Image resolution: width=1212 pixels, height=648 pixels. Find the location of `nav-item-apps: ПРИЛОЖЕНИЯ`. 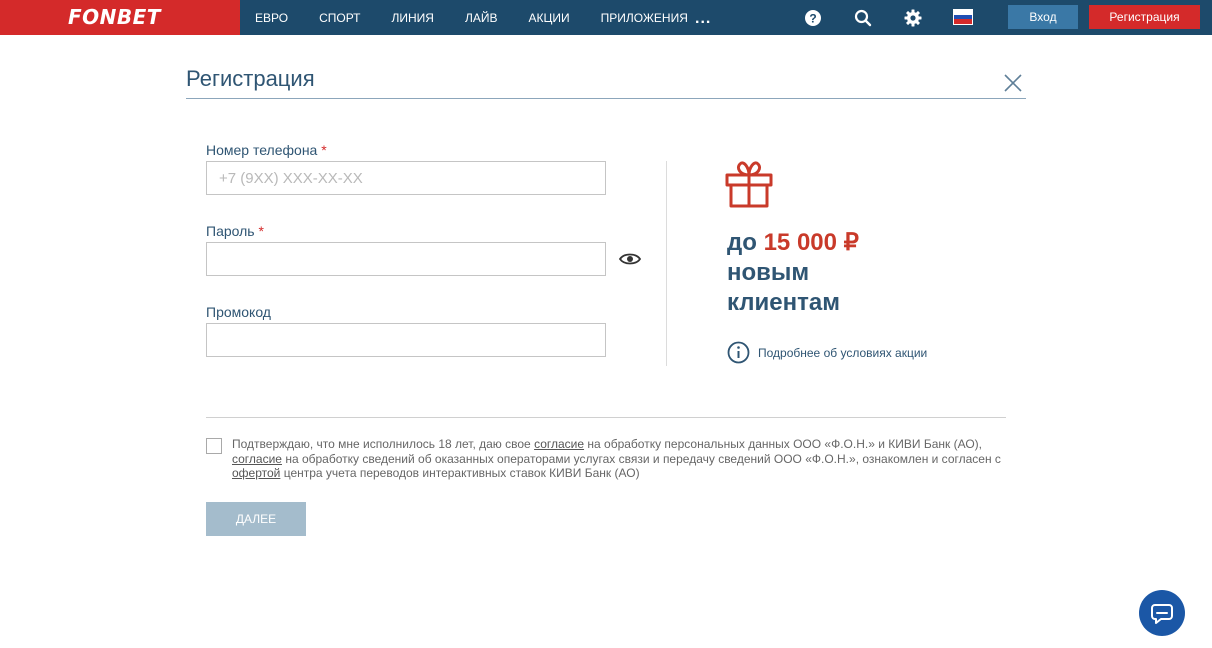

nav-item-apps: ПРИЛОЖЕНИЯ is located at coordinates (644, 18).